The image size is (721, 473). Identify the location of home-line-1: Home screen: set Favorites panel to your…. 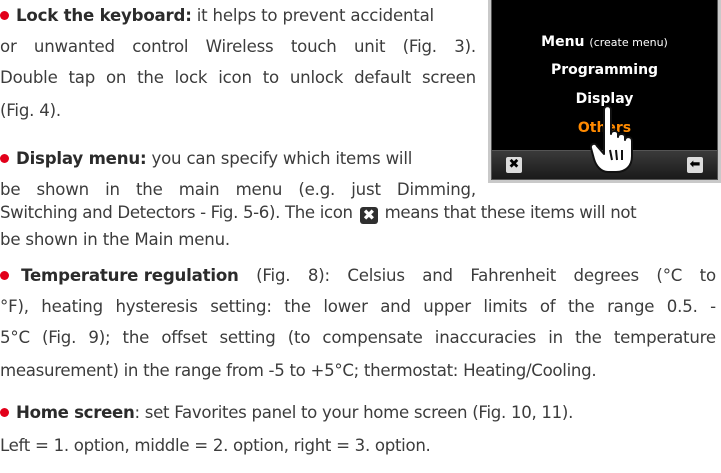
(286, 413).